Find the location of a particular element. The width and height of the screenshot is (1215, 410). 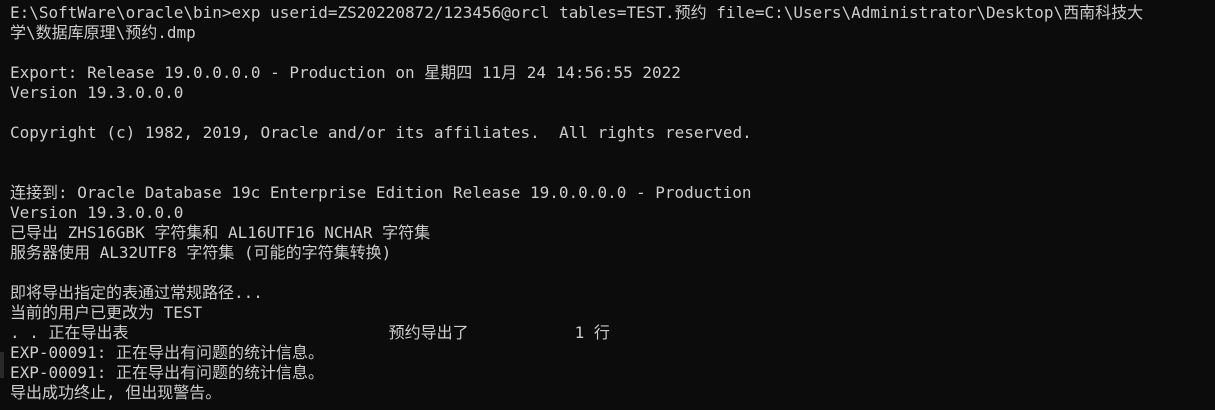

console-line: 学\数据库原理\预约.dmp is located at coordinates (103, 32).